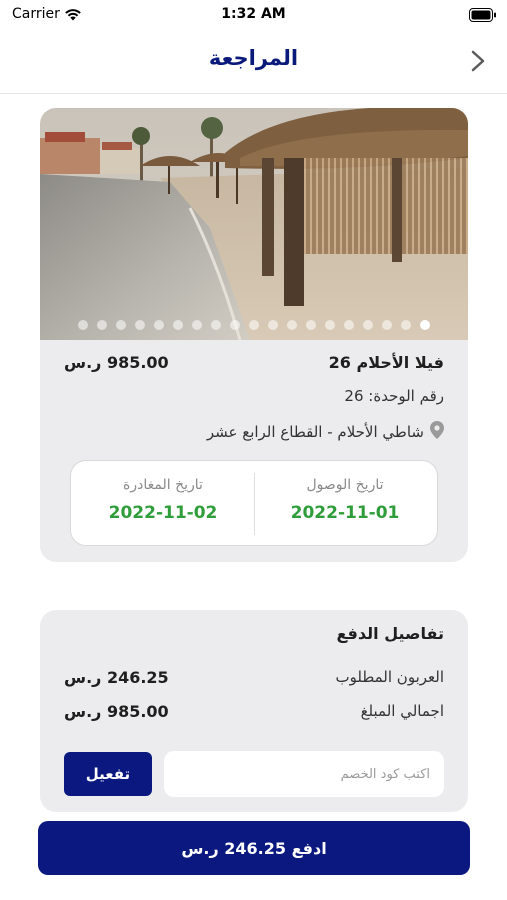 The image size is (507, 900). I want to click on unit-number: رقم الوحدة: 26, so click(394, 396).